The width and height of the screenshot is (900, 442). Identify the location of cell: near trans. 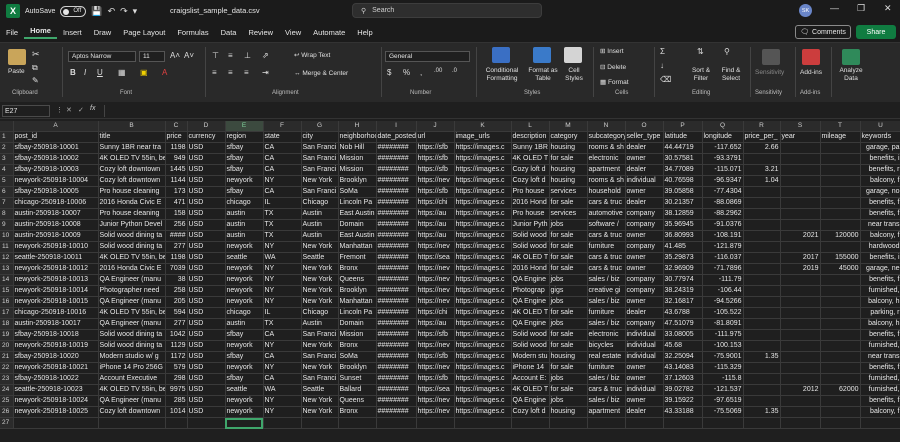
(880, 225).